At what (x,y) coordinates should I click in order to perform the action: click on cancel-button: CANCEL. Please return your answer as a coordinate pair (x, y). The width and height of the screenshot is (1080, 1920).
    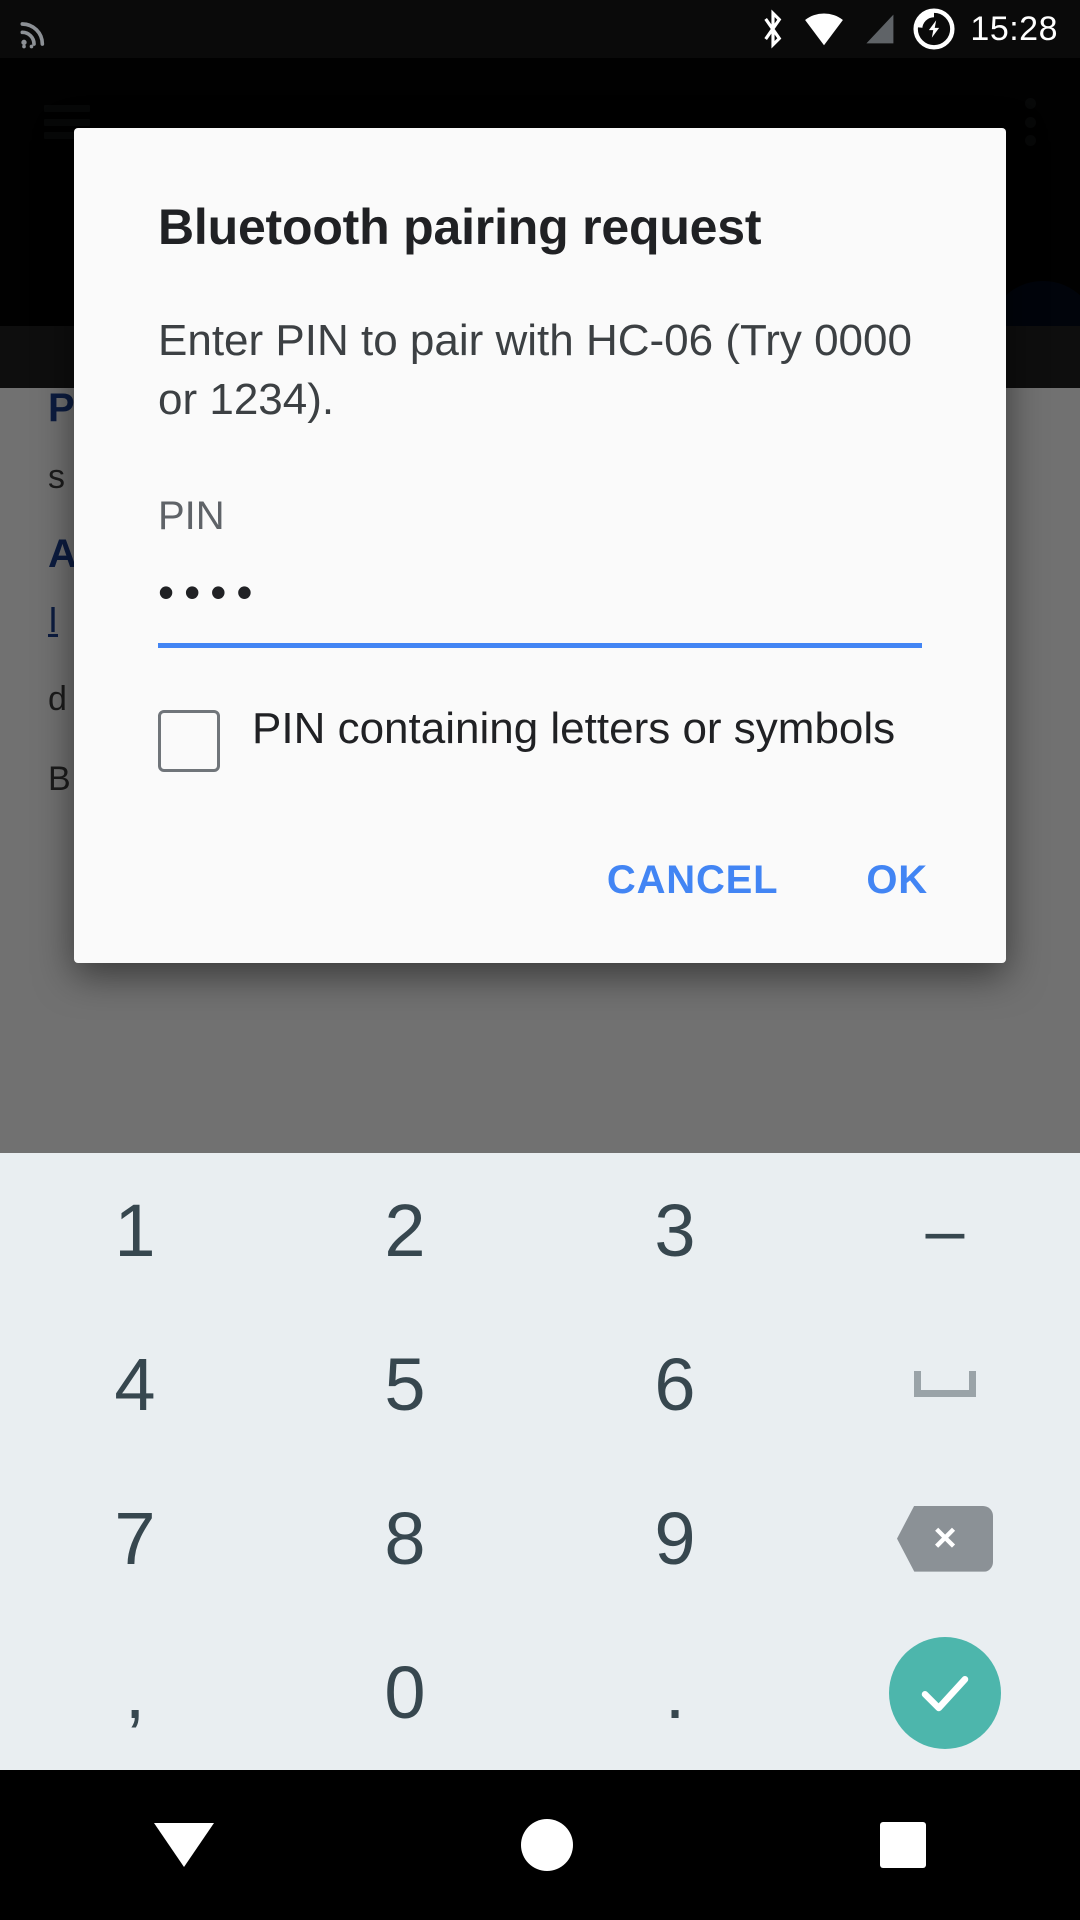
    Looking at the image, I should click on (692, 880).